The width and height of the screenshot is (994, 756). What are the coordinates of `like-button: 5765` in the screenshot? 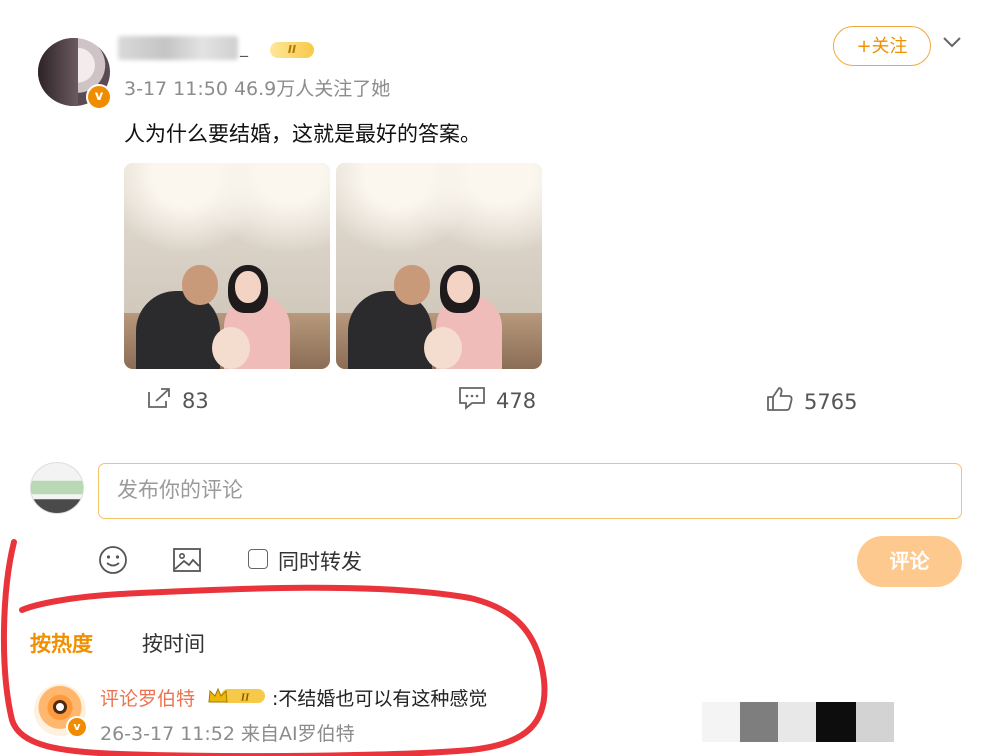 It's located at (811, 401).